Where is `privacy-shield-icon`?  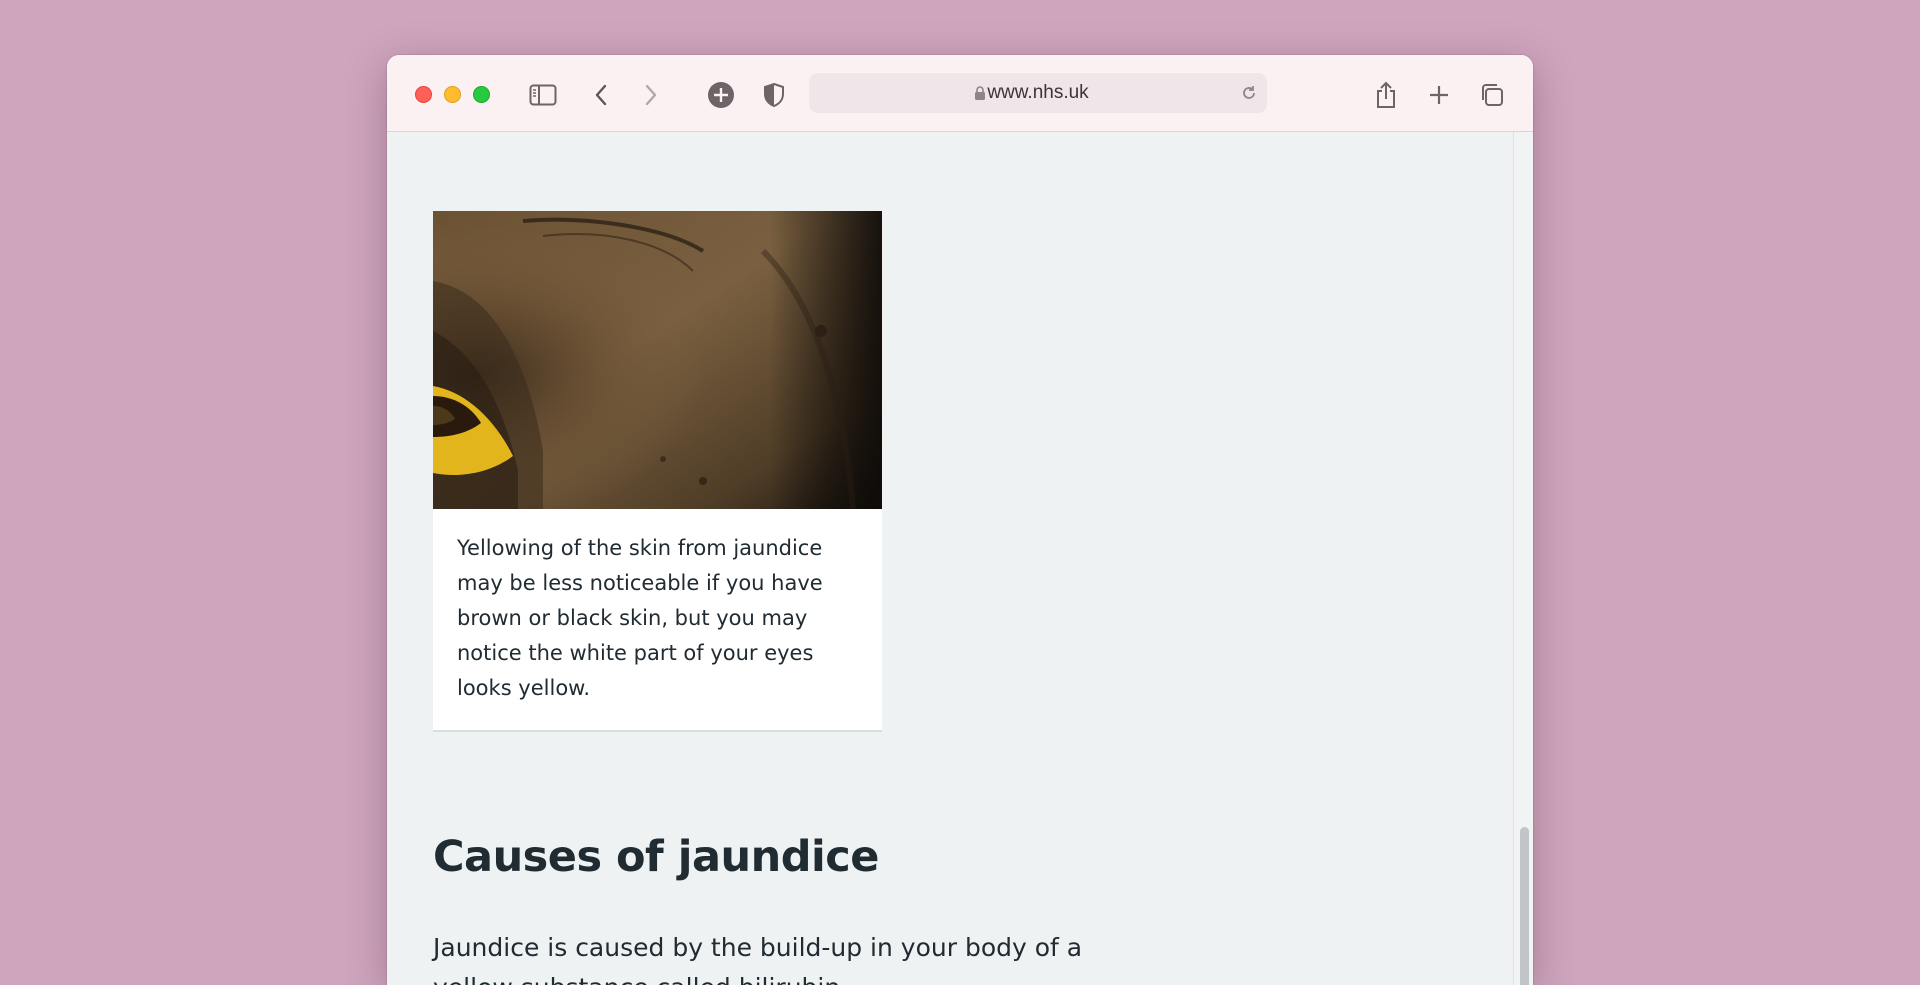 privacy-shield-icon is located at coordinates (774, 95).